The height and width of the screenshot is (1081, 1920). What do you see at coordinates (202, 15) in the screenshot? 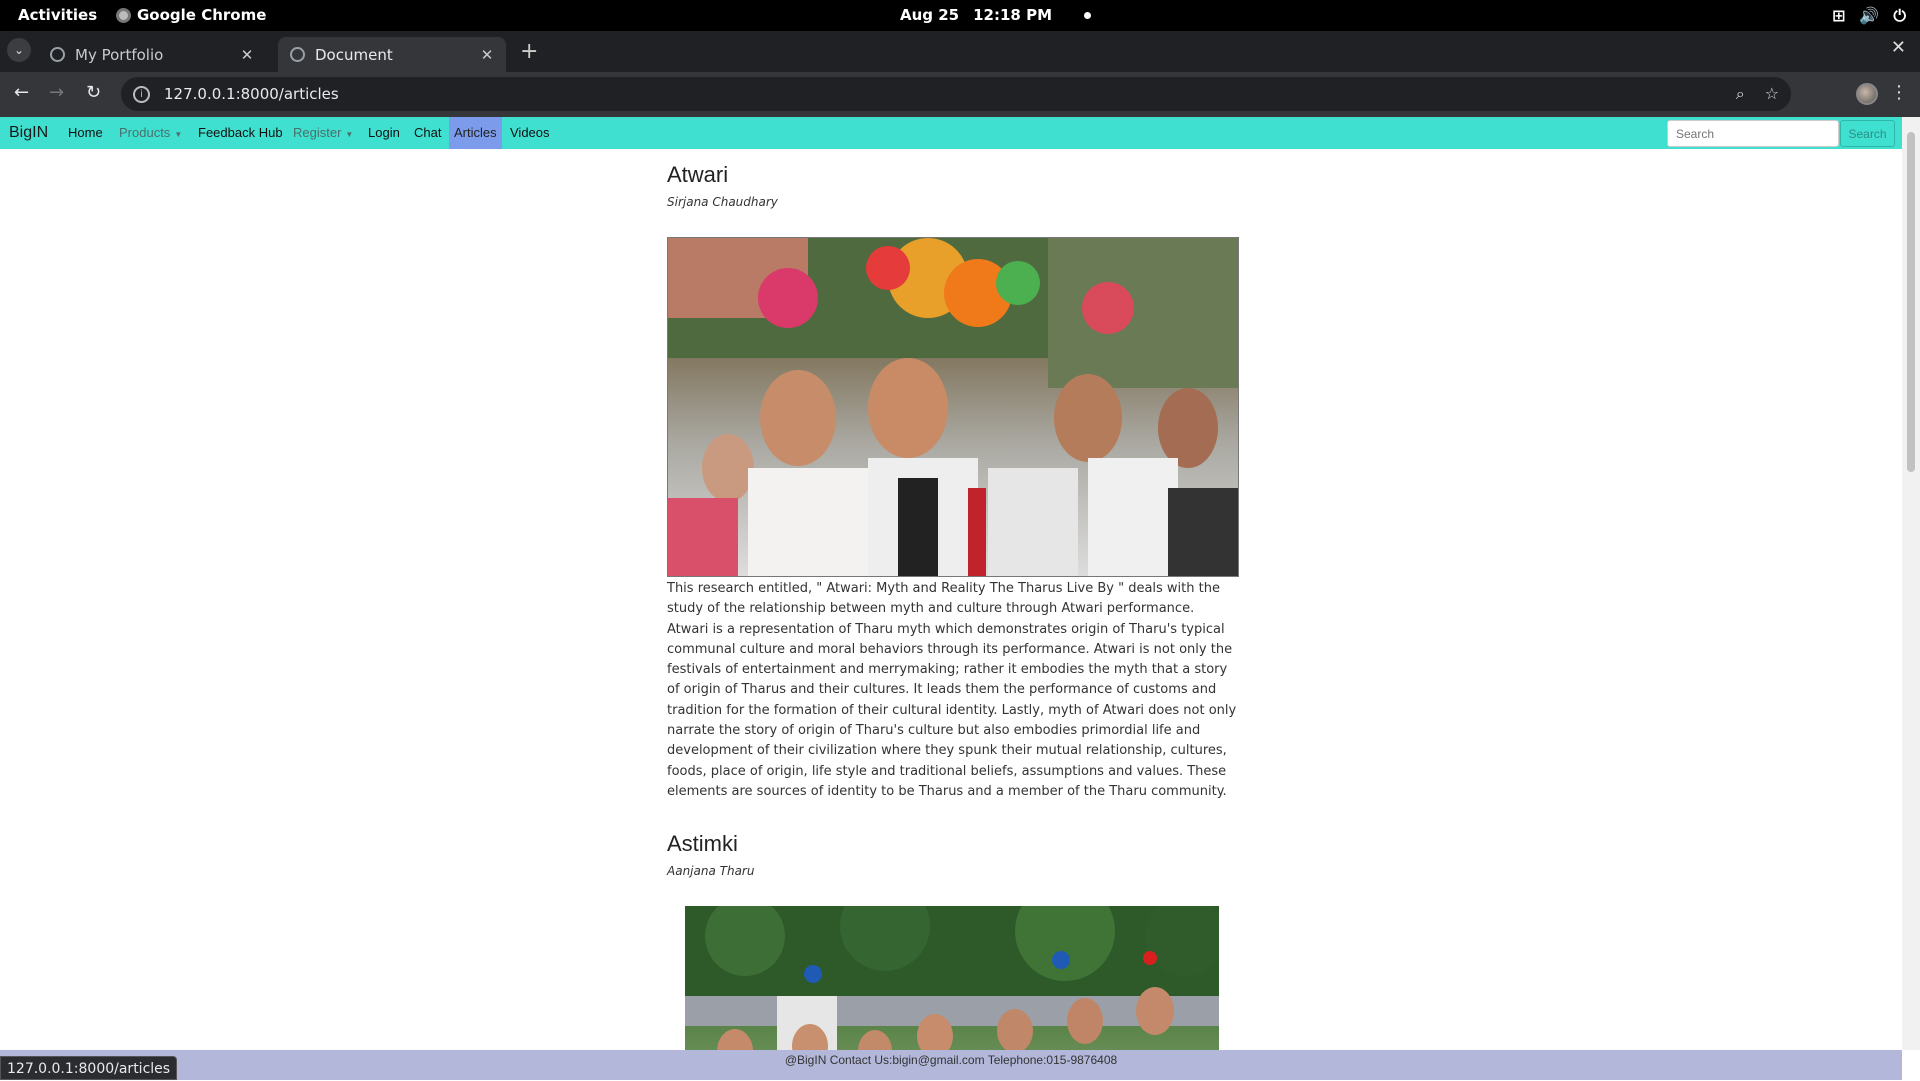
I see `app-name: Google Chrome` at bounding box center [202, 15].